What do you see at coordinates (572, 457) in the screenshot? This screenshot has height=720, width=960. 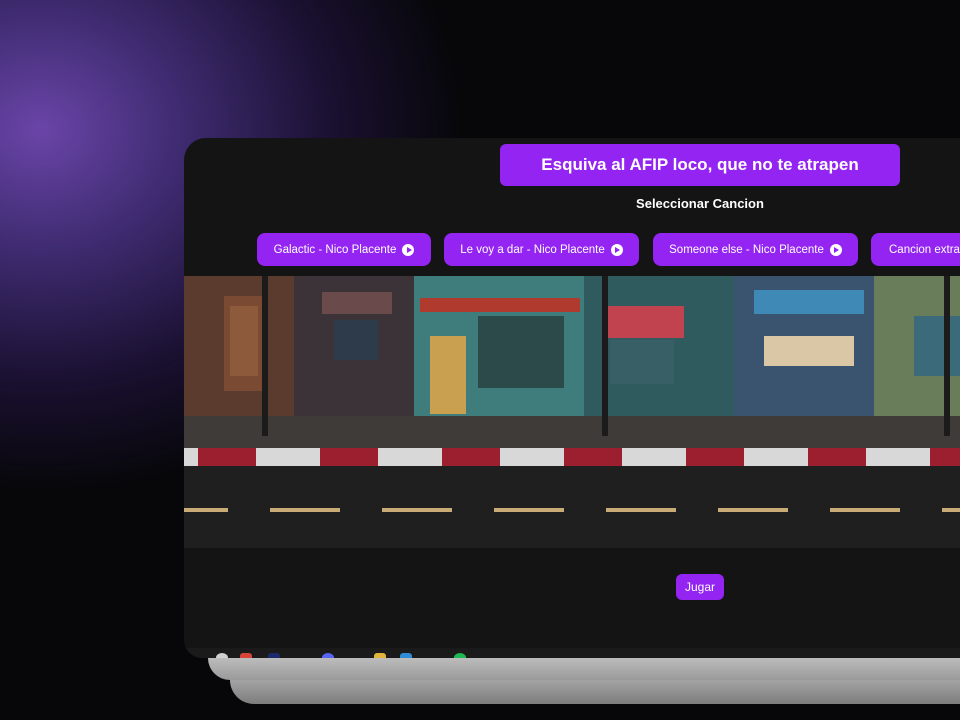 I see `curb-stripes` at bounding box center [572, 457].